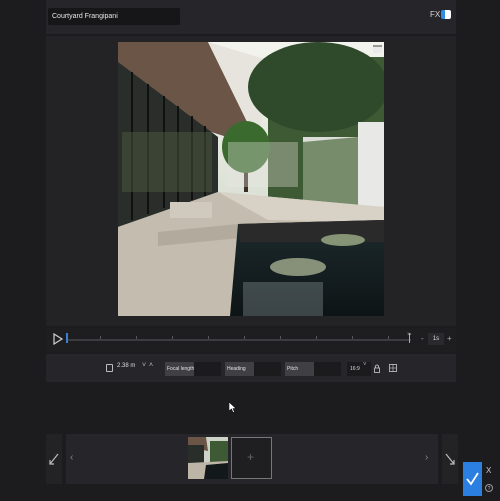 Image resolution: width=500 pixels, height=501 pixels. What do you see at coordinates (426, 457) in the screenshot?
I see `gallery-next-button: ›` at bounding box center [426, 457].